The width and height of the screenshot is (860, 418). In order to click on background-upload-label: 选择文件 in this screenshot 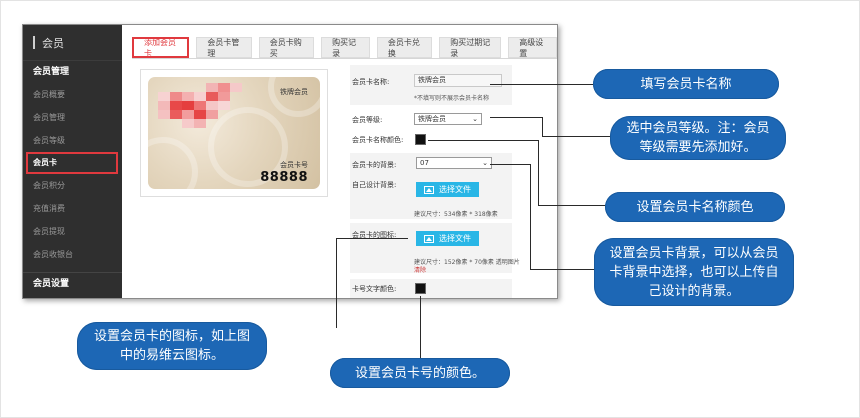, I will do `click(455, 189)`.